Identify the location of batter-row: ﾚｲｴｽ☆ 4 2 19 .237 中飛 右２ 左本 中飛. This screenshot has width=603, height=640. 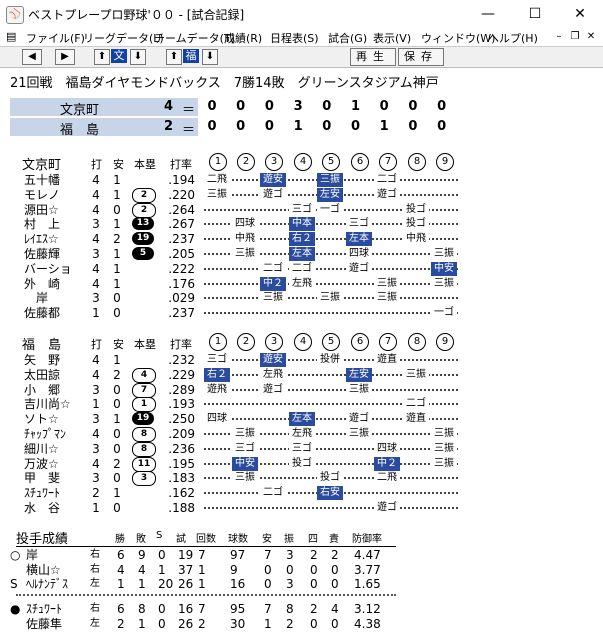
(301, 239).